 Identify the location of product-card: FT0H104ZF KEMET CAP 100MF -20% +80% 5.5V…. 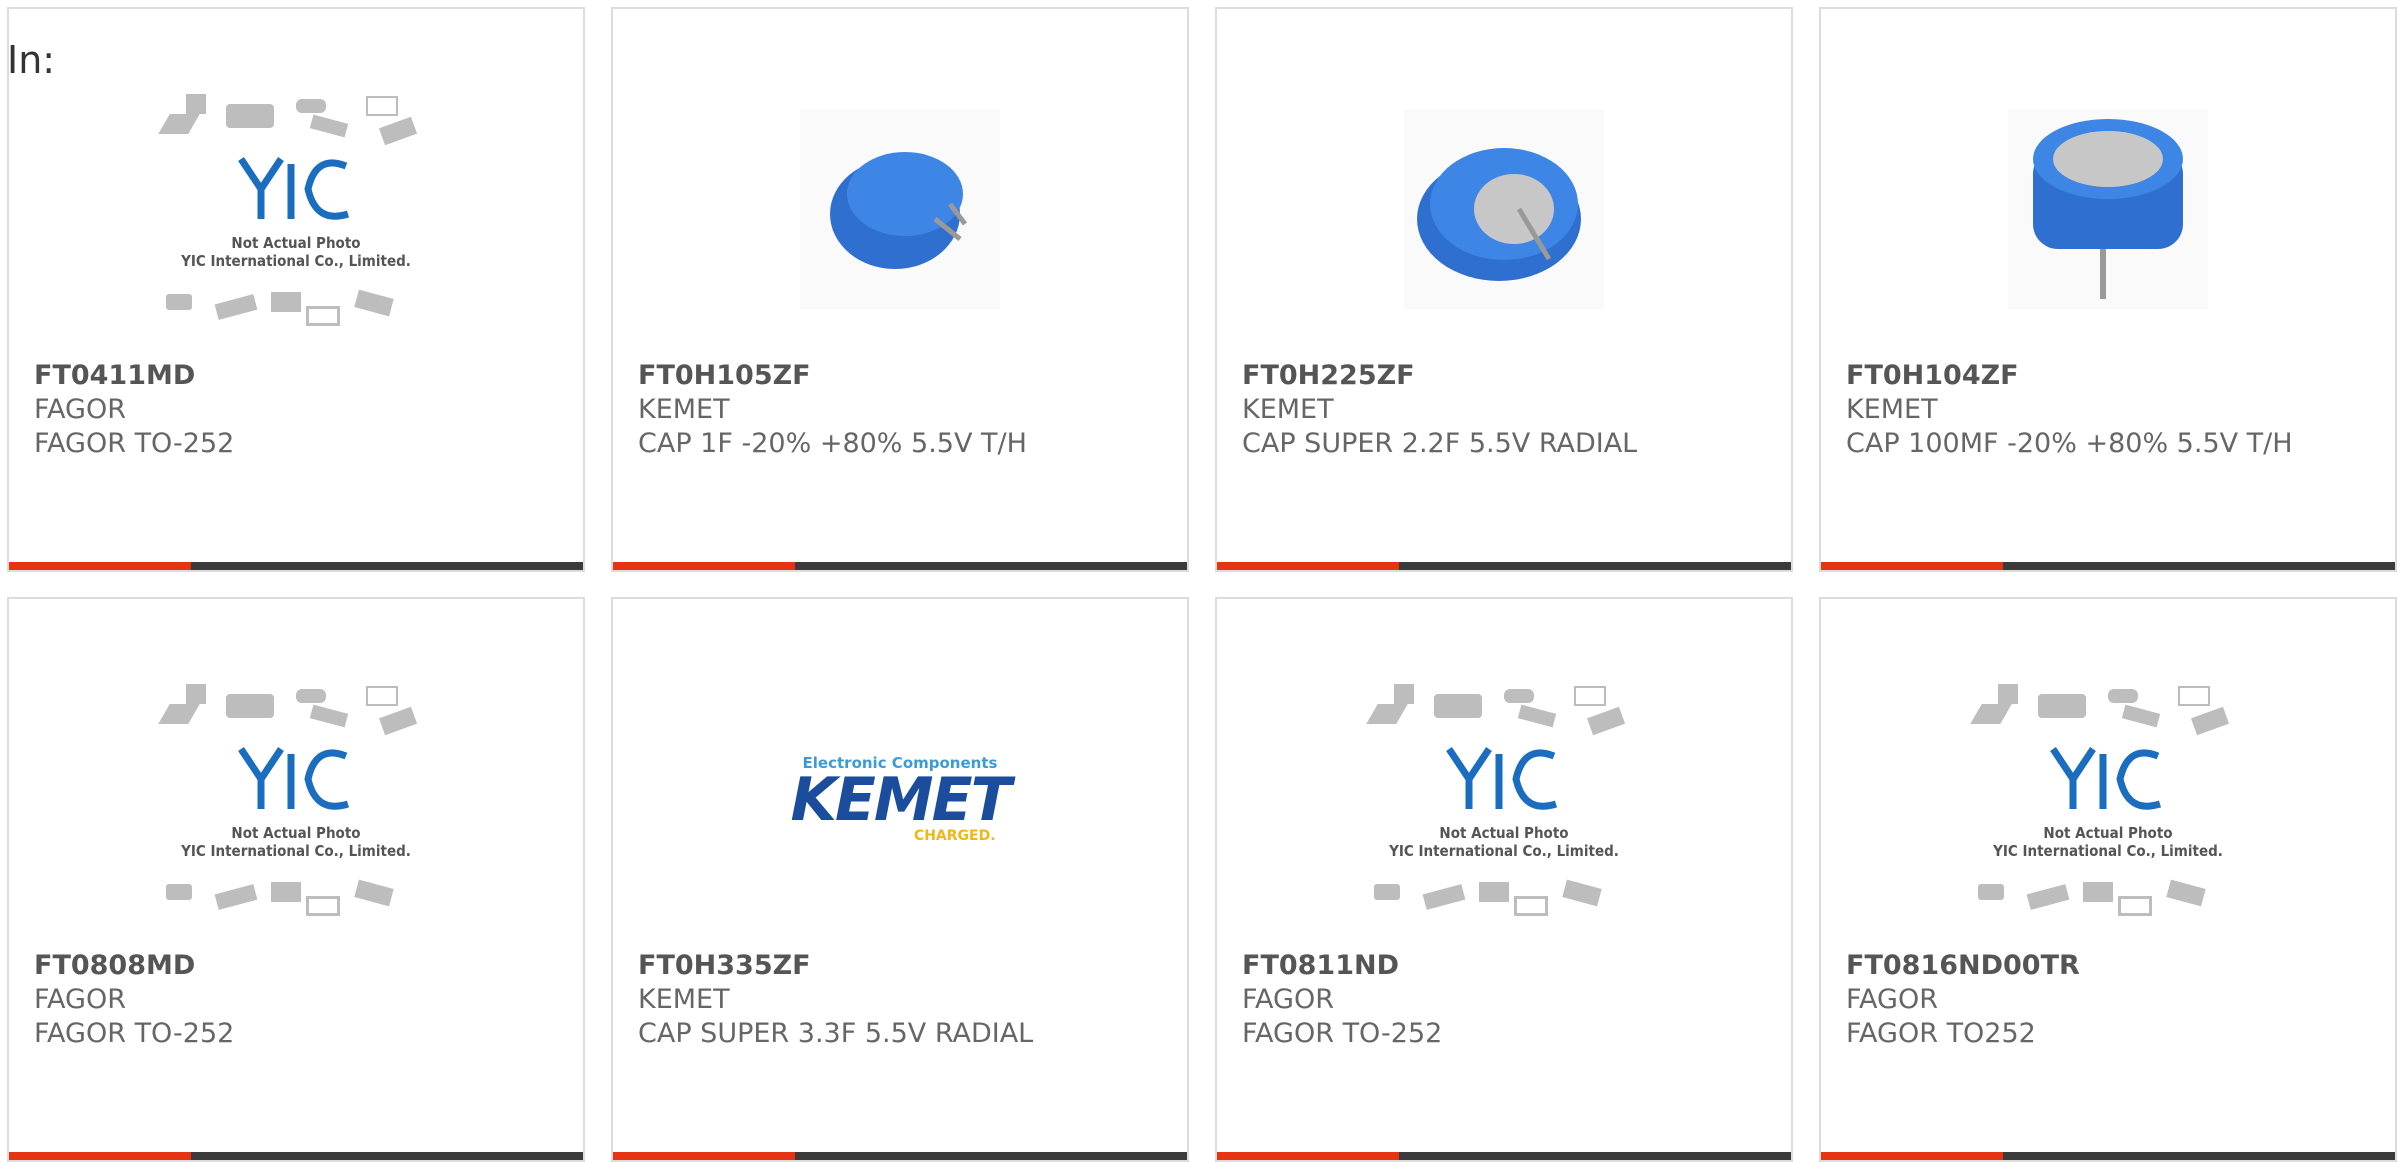
(2108, 289).